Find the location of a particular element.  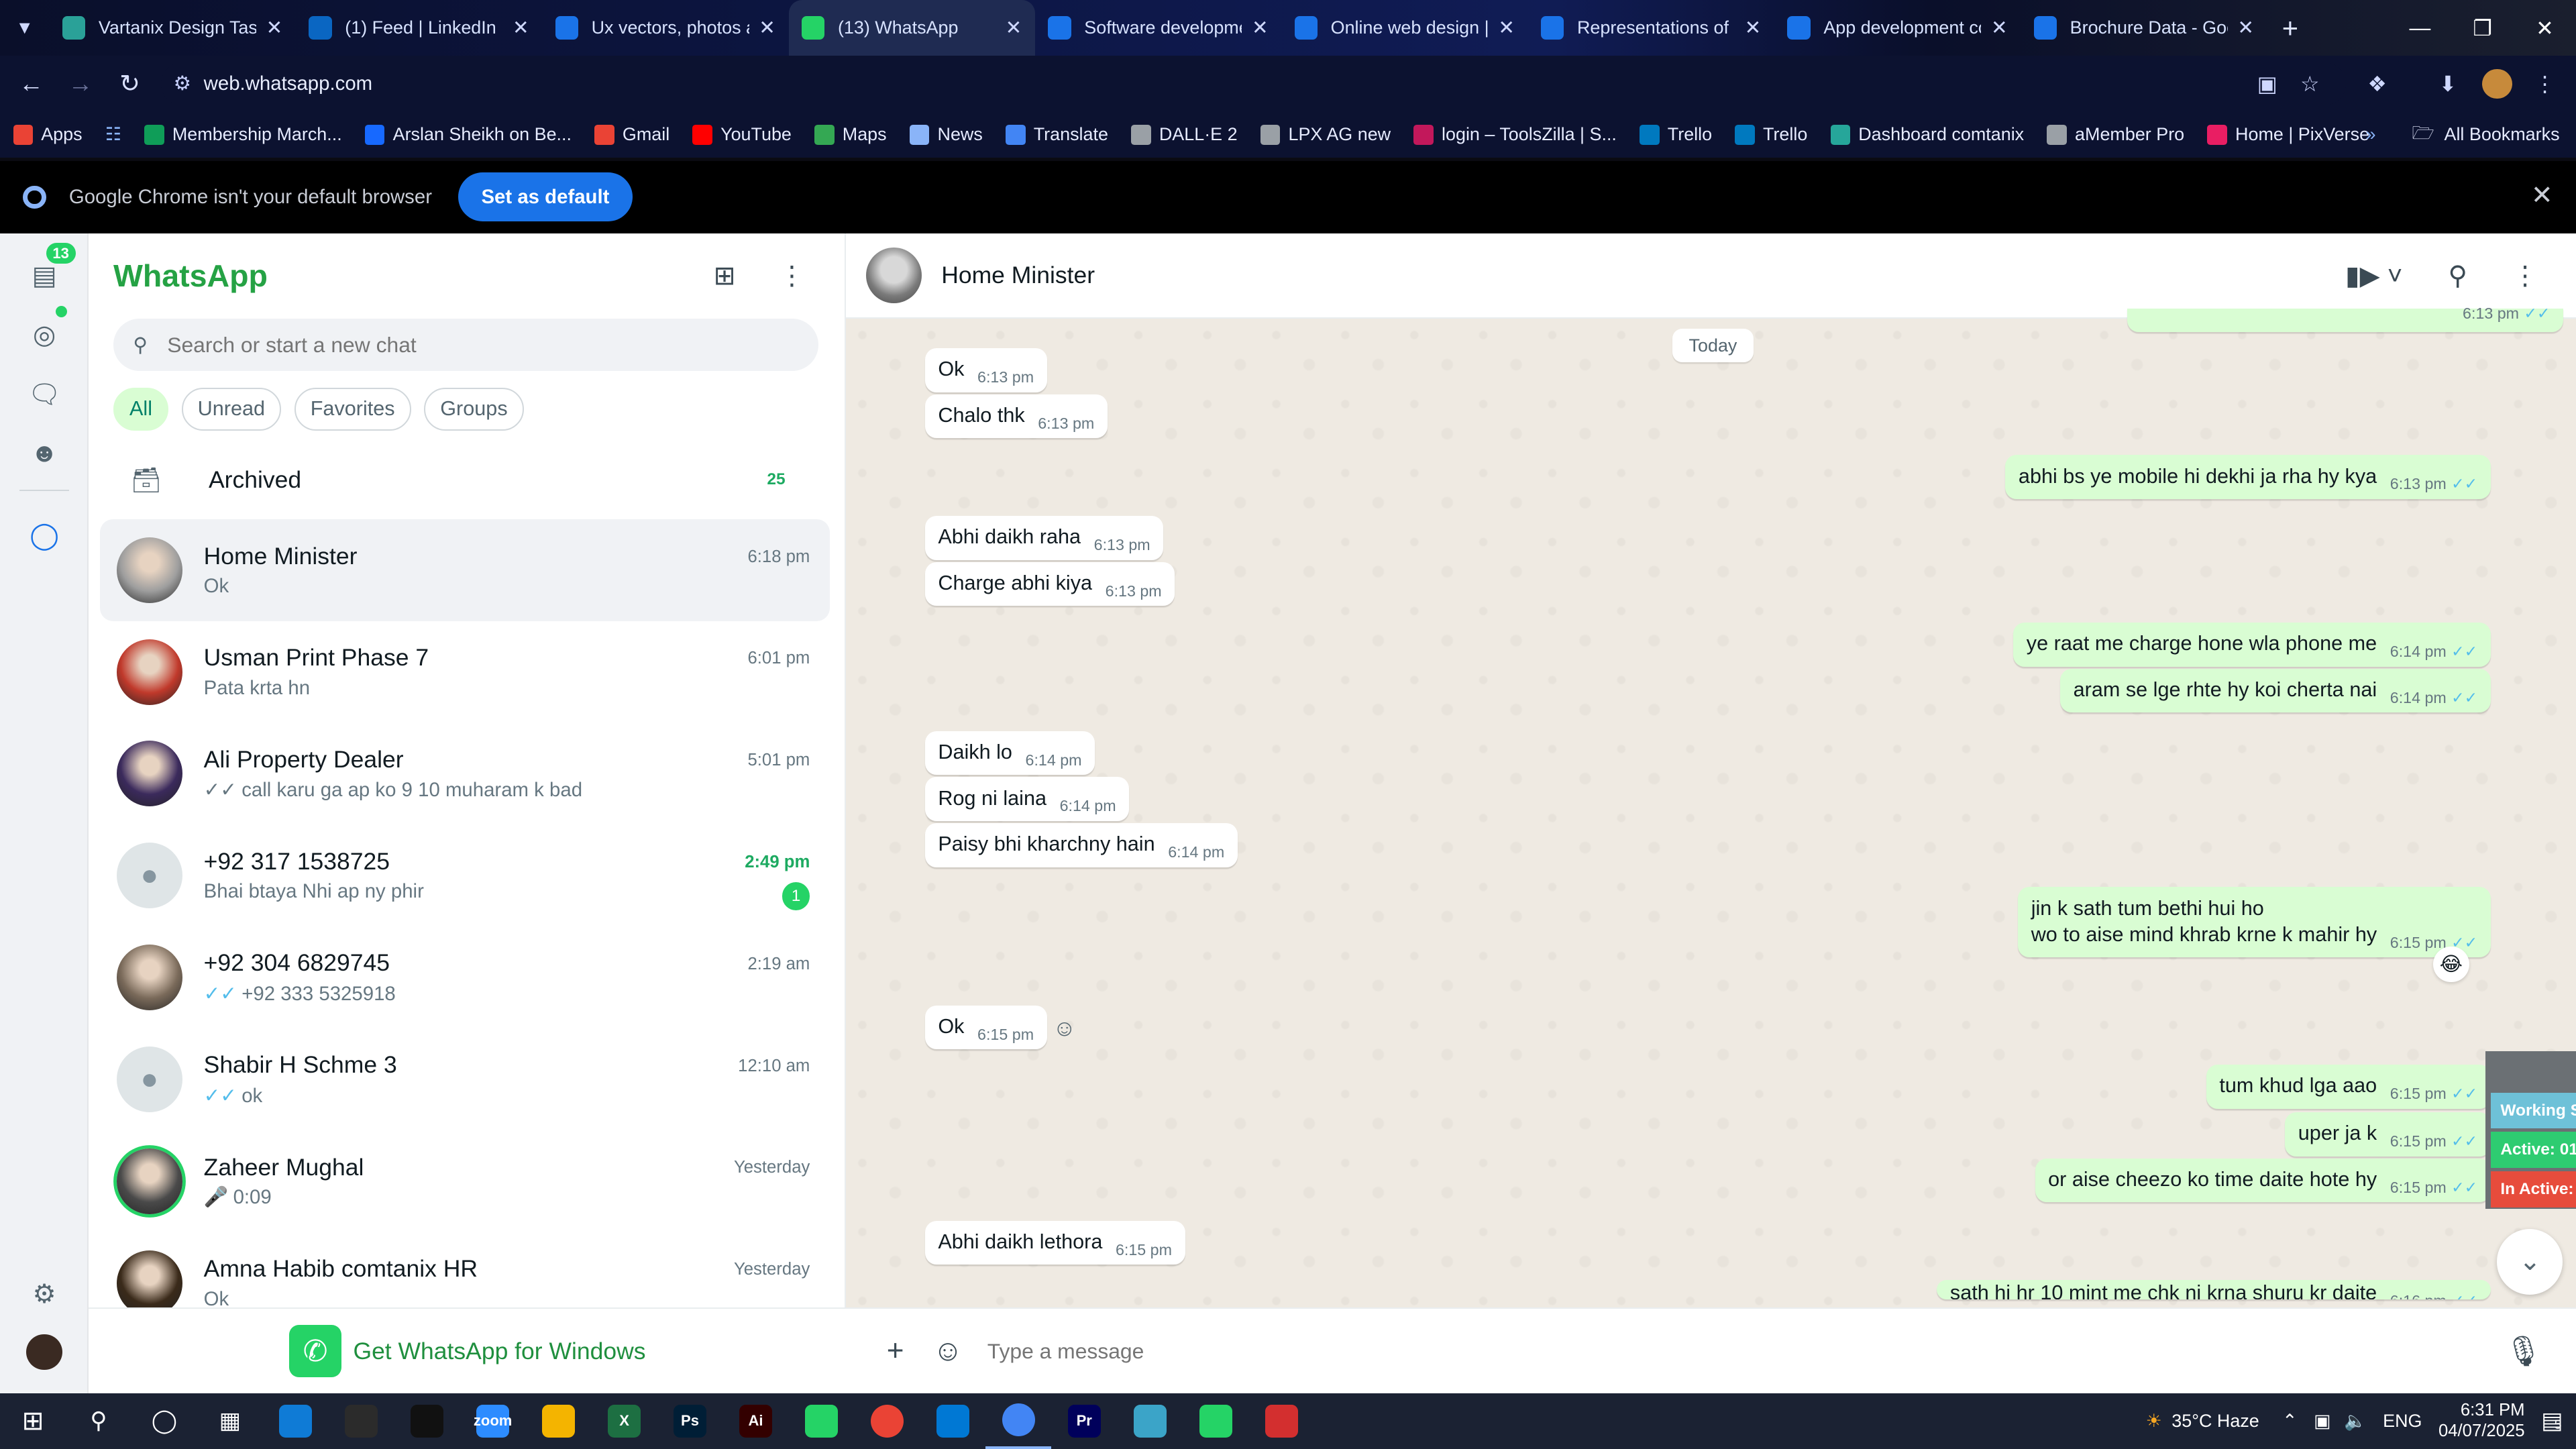

chat-list-item: Usman Print Phase 7 Pata krta hn 6:01 pm is located at coordinates (464, 672).